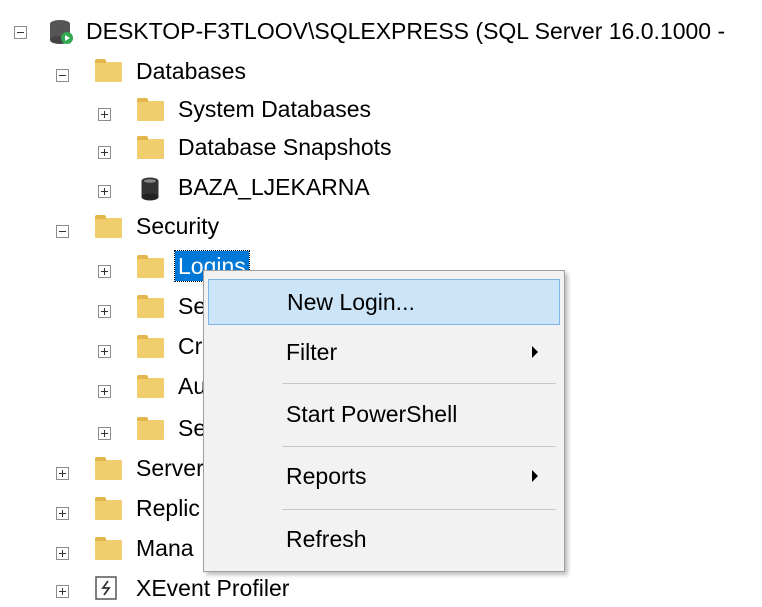  I want to click on tree-item-databases: Databases, so click(191, 71).